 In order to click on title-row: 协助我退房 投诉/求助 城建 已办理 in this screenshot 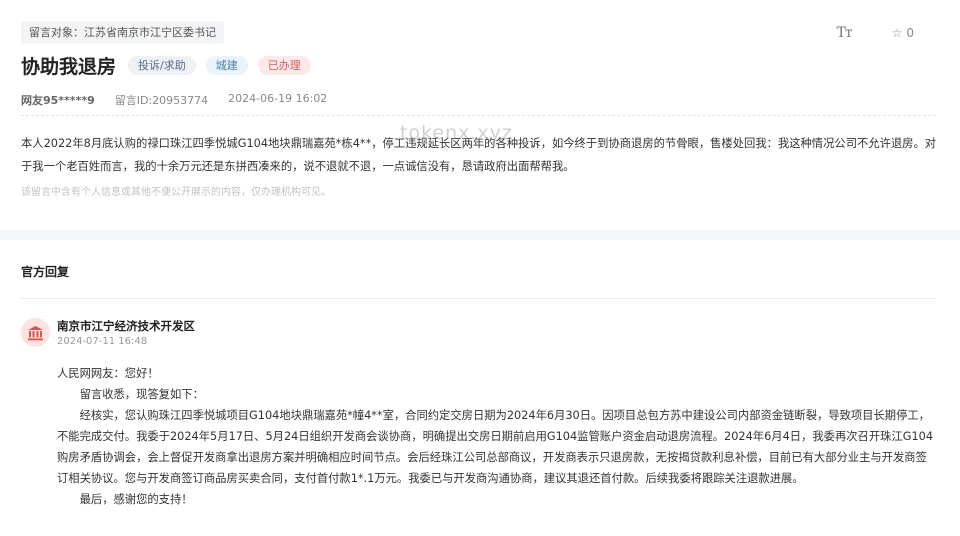, I will do `click(166, 65)`.